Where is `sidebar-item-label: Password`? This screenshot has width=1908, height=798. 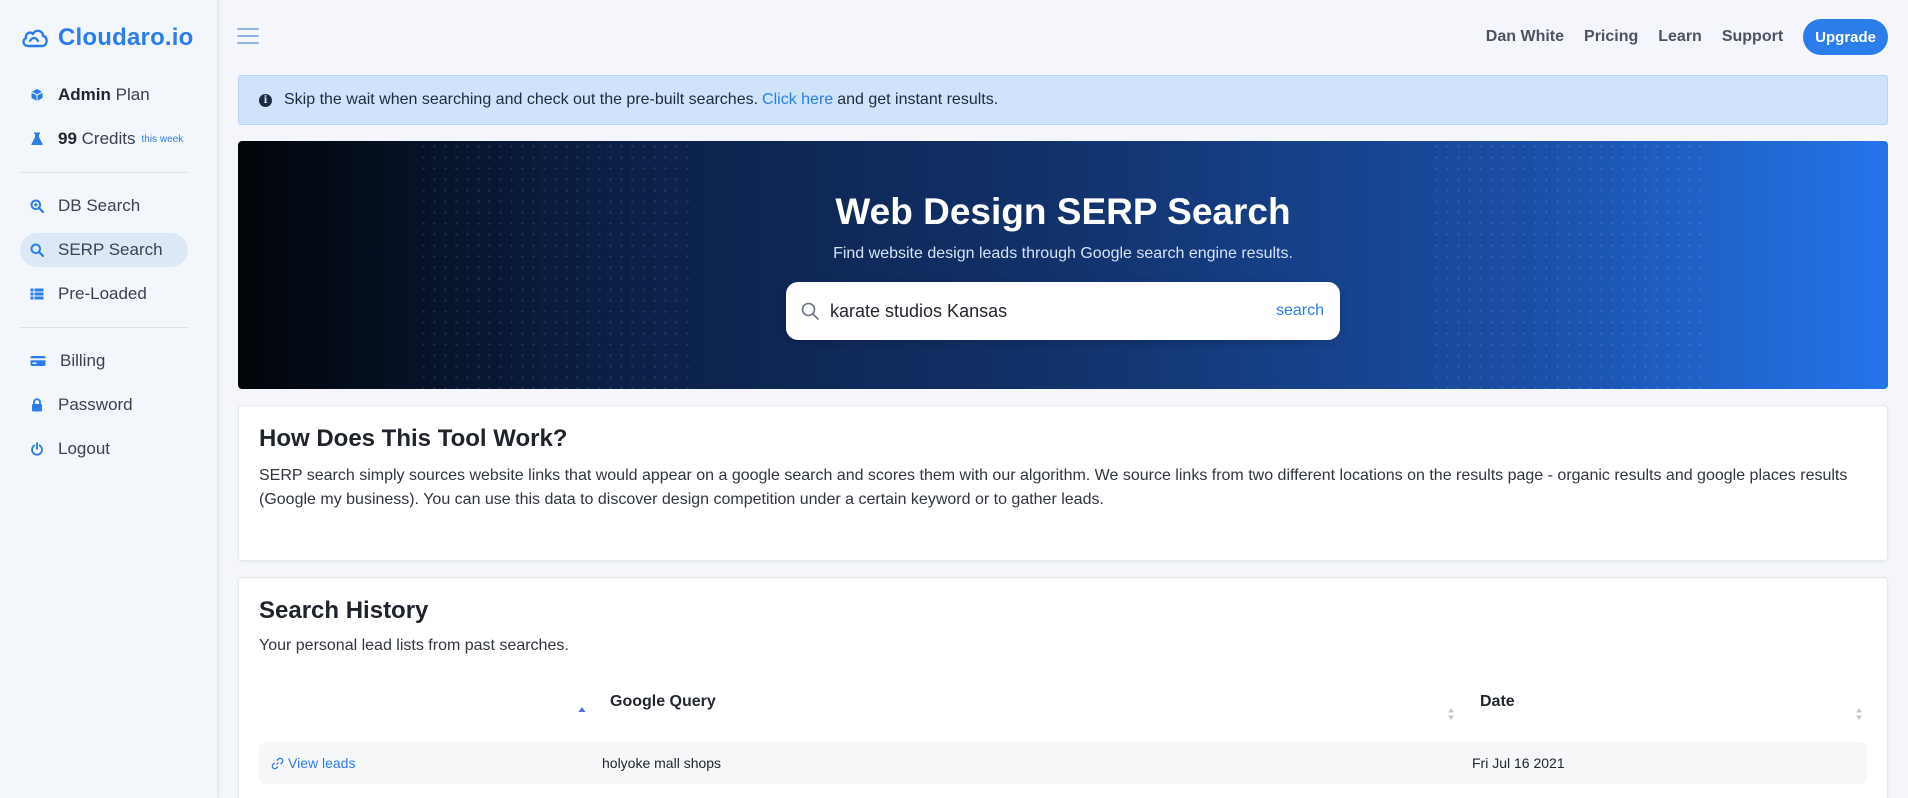 sidebar-item-label: Password is located at coordinates (95, 404).